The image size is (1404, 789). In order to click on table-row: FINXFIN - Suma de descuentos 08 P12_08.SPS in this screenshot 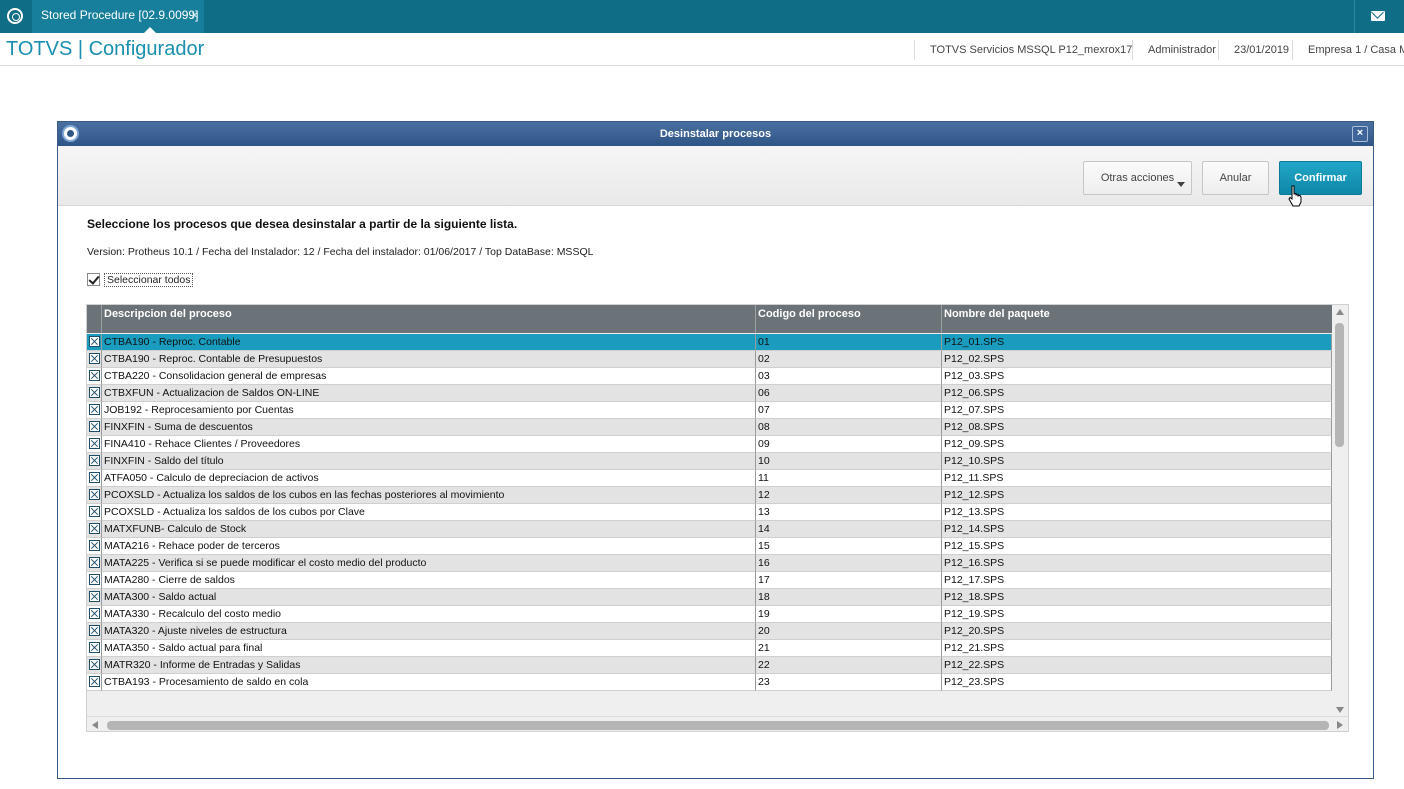, I will do `click(709, 427)`.